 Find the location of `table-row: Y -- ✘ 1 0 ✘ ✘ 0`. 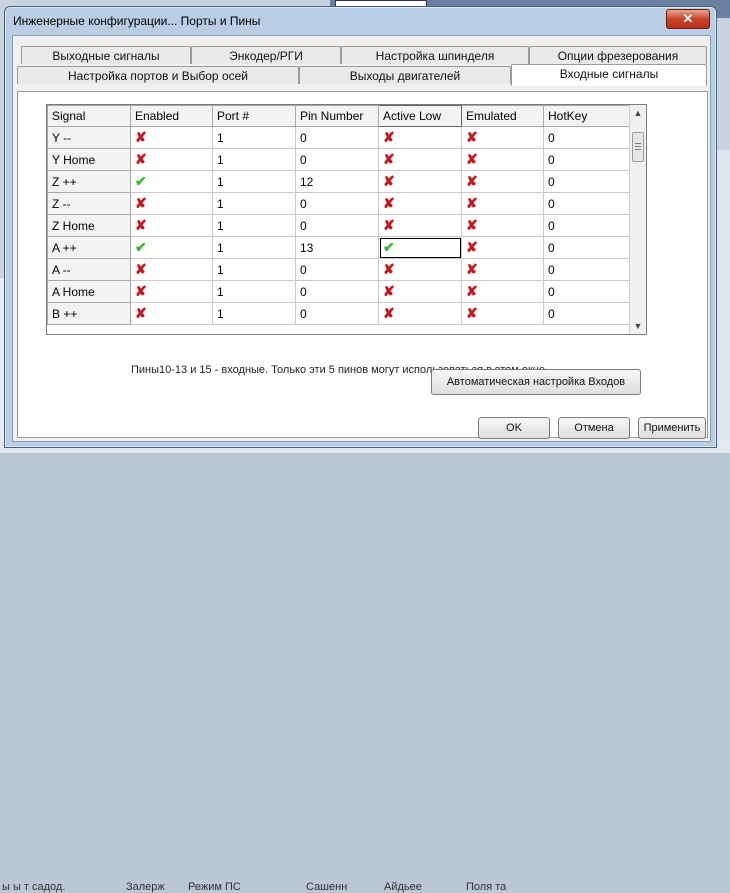

table-row: Y -- ✘ 1 0 ✘ ✘ 0 is located at coordinates (338, 137).